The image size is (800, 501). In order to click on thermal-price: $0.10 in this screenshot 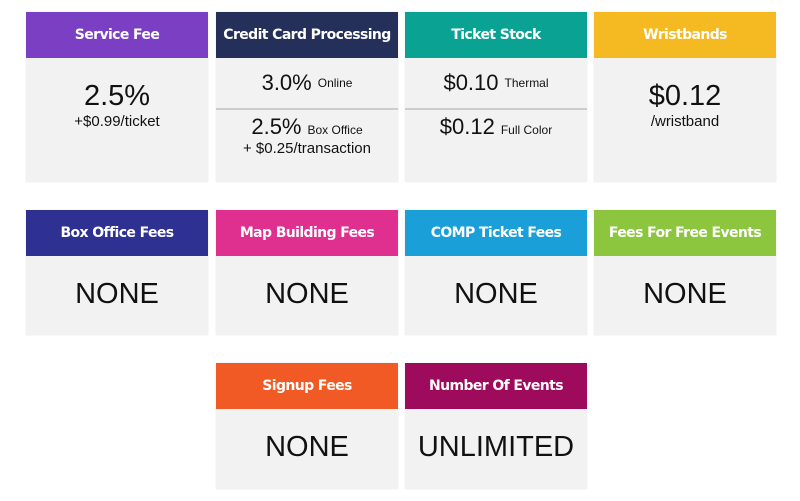, I will do `click(471, 82)`.